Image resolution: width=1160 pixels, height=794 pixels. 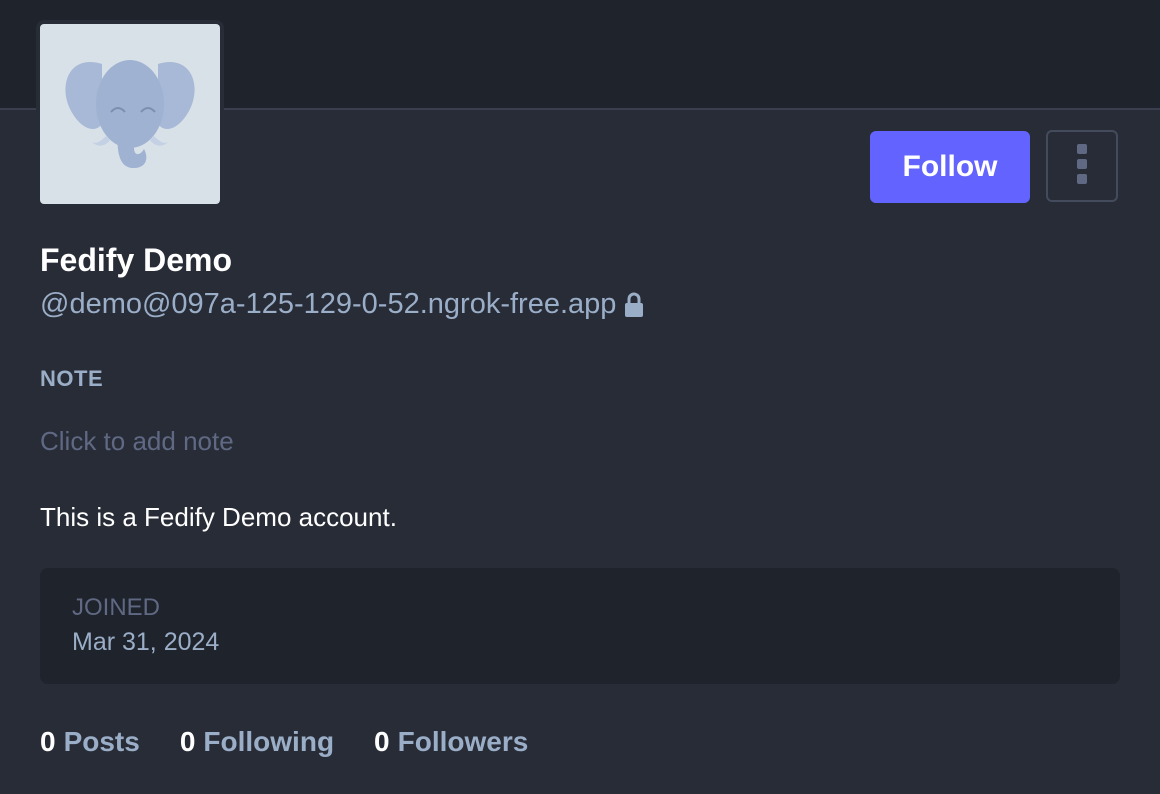 I want to click on note-label: NOTE, so click(x=72, y=378).